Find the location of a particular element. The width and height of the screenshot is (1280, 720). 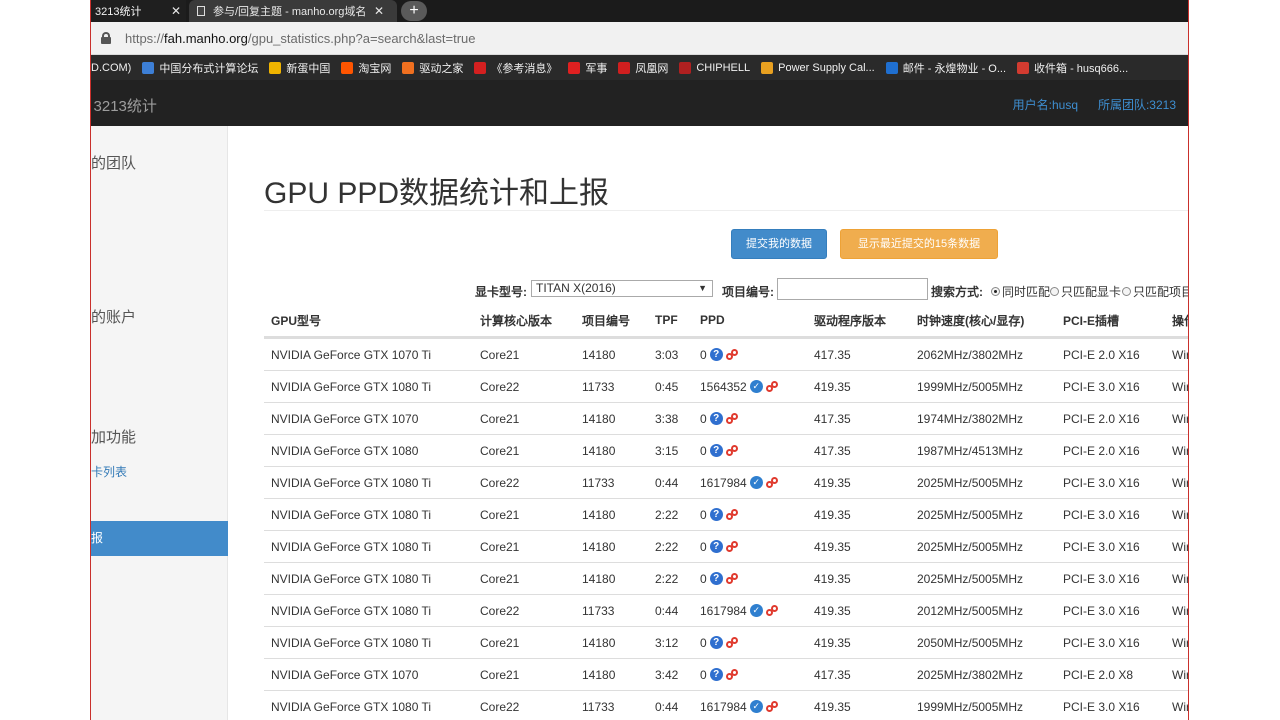

bookmark-item: 淘宝网 is located at coordinates (366, 68).